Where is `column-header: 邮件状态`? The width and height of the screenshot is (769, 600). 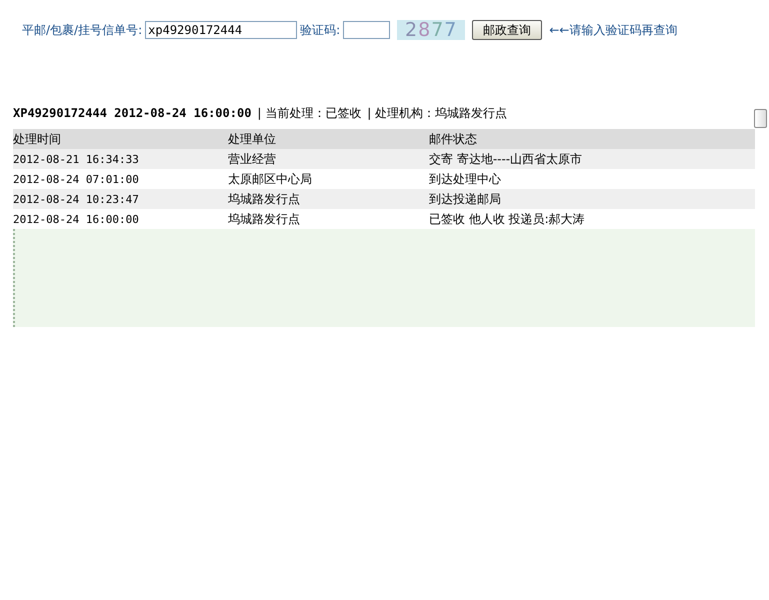
column-header: 邮件状态 is located at coordinates (453, 139).